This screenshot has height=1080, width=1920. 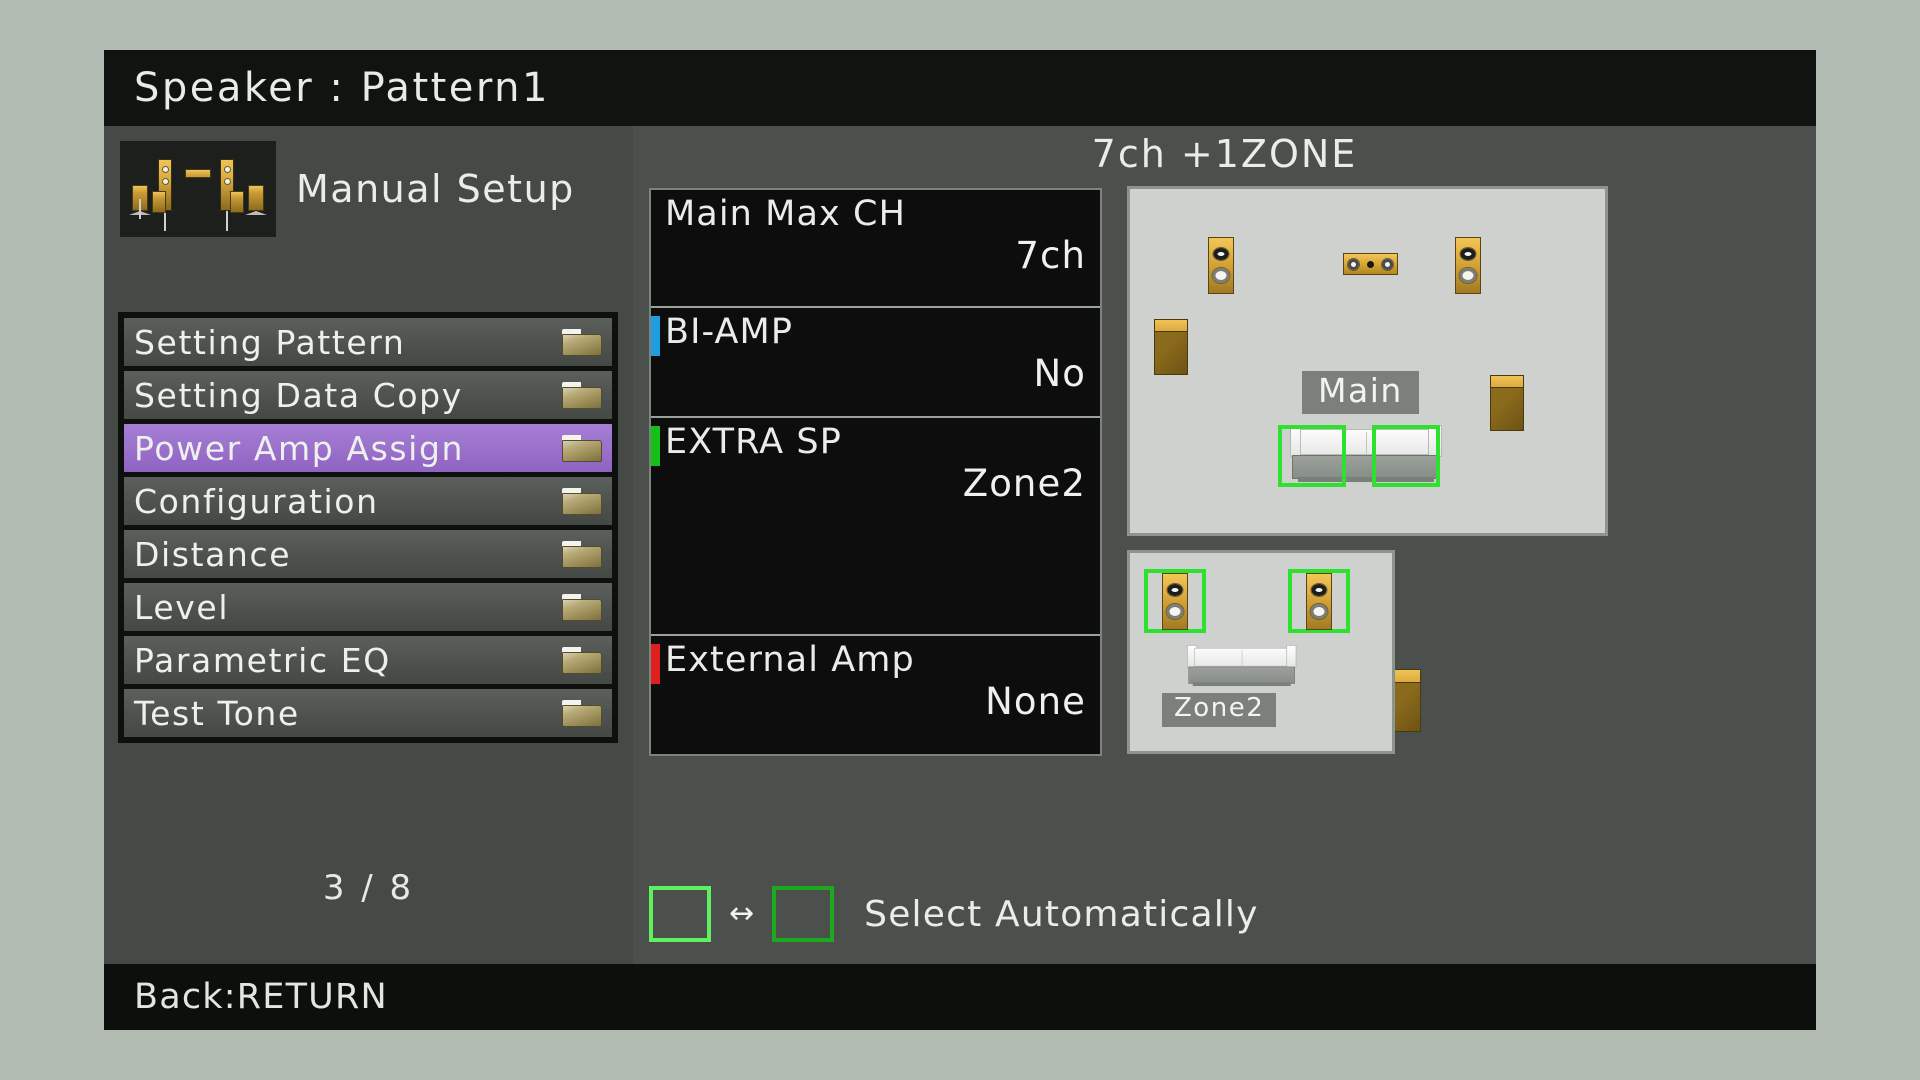 I want to click on menu-item-label: Setting Pattern, so click(x=270, y=342).